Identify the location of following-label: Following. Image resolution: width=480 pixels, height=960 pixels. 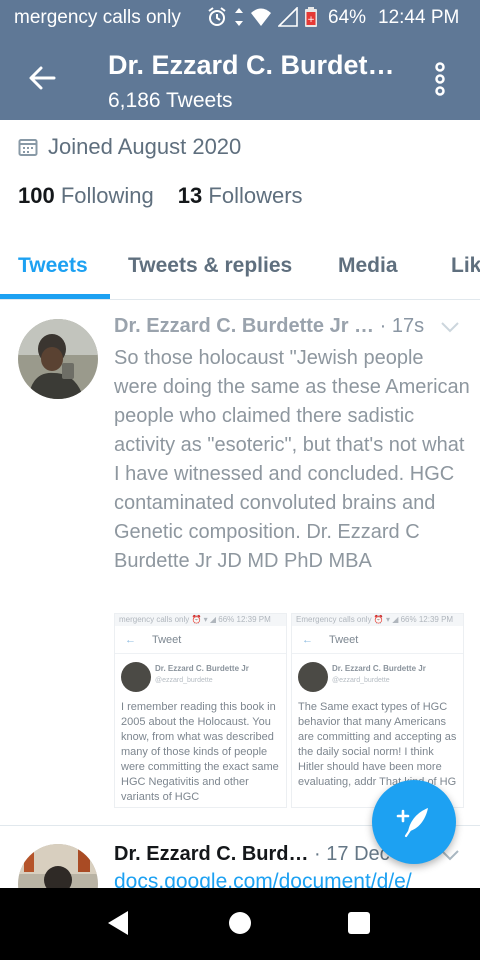
(107, 195).